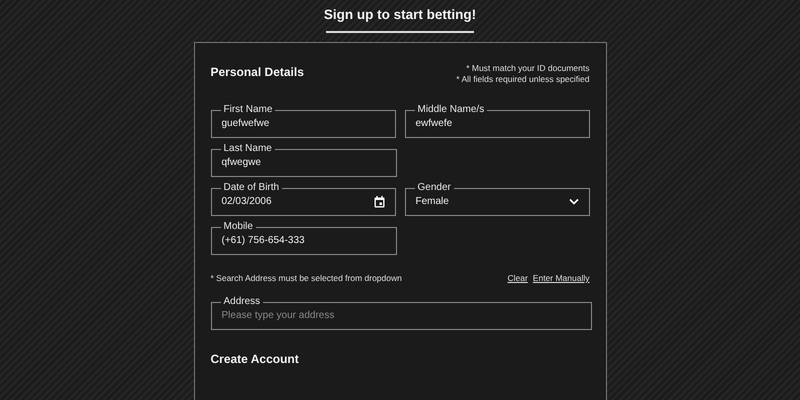 The image size is (800, 400). What do you see at coordinates (255, 359) in the screenshot?
I see `section-title: Create Account` at bounding box center [255, 359].